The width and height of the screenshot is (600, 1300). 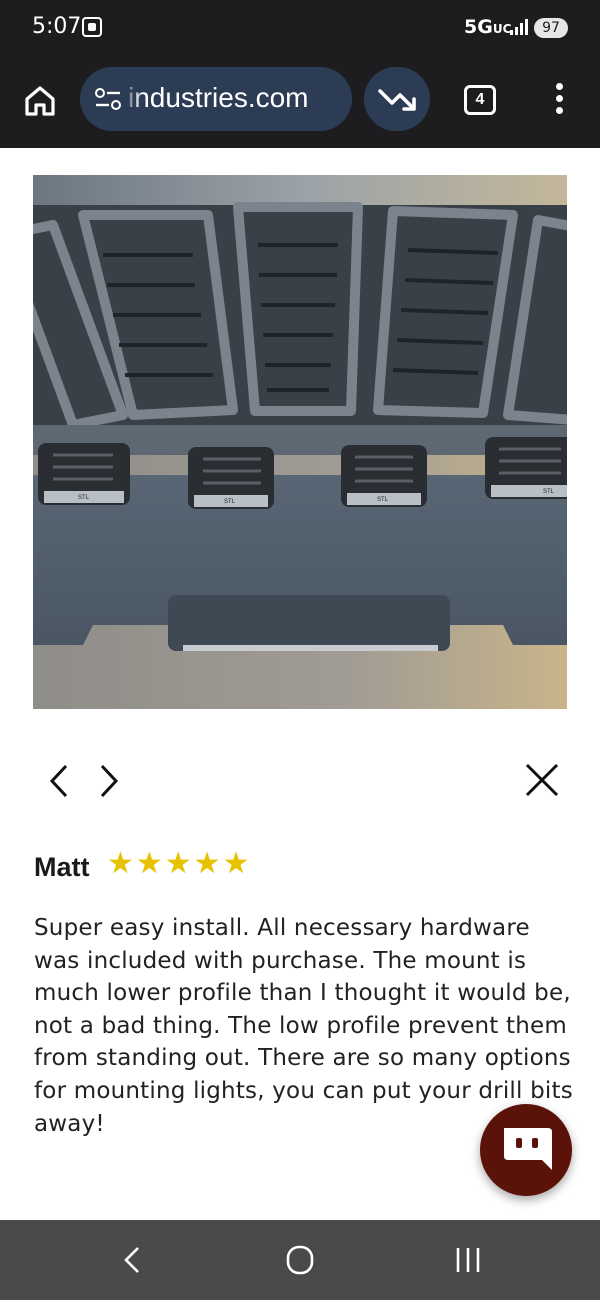 I want to click on chevron-left-icon, so click(x=60, y=780).